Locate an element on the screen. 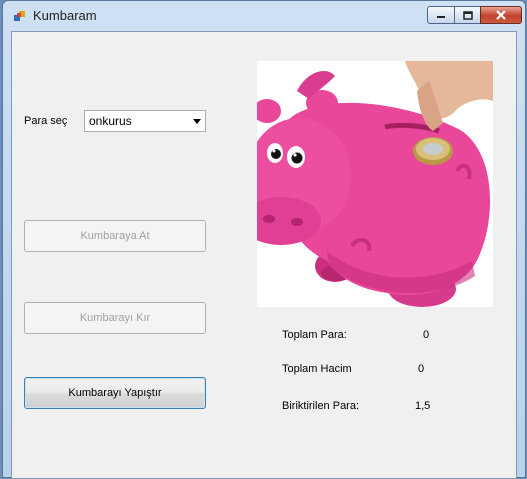  total-volume-value: 0 is located at coordinates (421, 369).